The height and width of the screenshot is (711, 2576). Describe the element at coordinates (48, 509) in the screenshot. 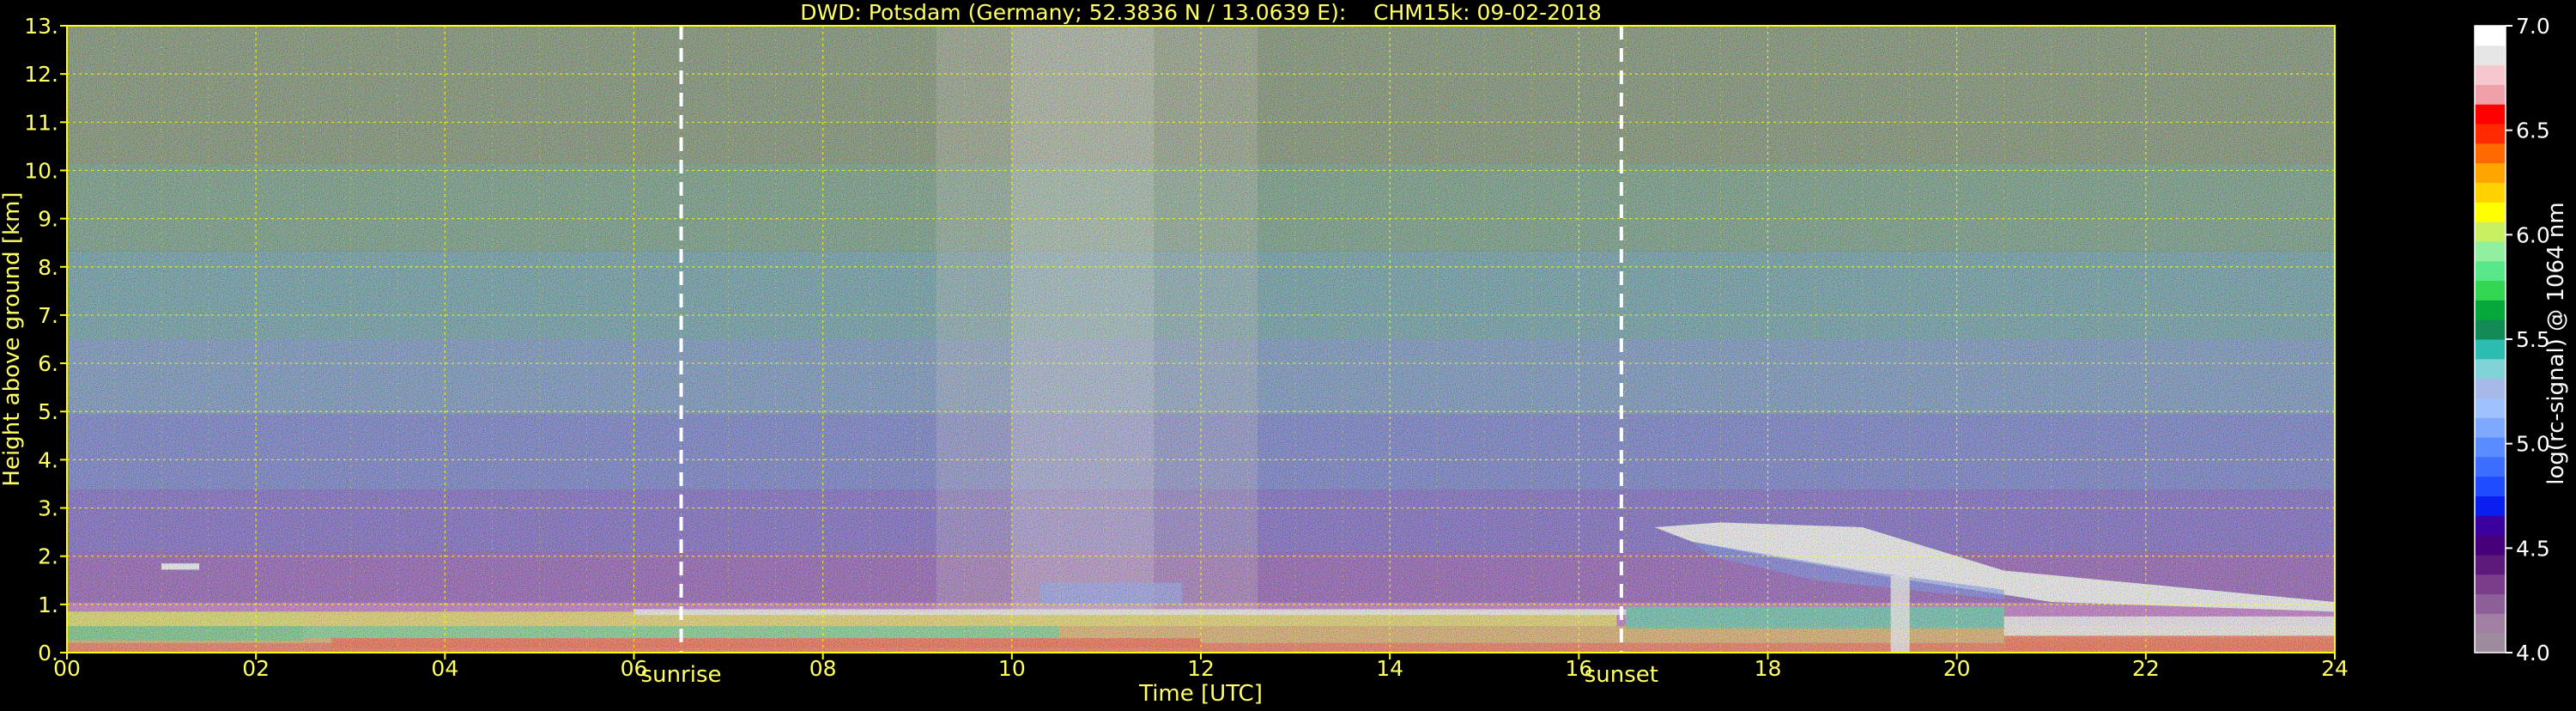

I see `y-tick-label: 3.` at that location.